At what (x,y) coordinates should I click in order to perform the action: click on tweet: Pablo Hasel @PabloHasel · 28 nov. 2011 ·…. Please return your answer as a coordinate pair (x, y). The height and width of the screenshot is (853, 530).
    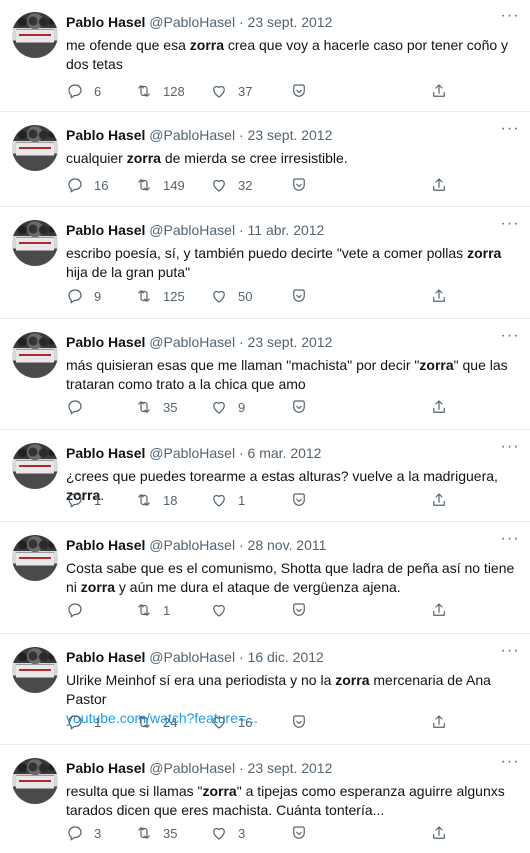
    Looking at the image, I should click on (265, 578).